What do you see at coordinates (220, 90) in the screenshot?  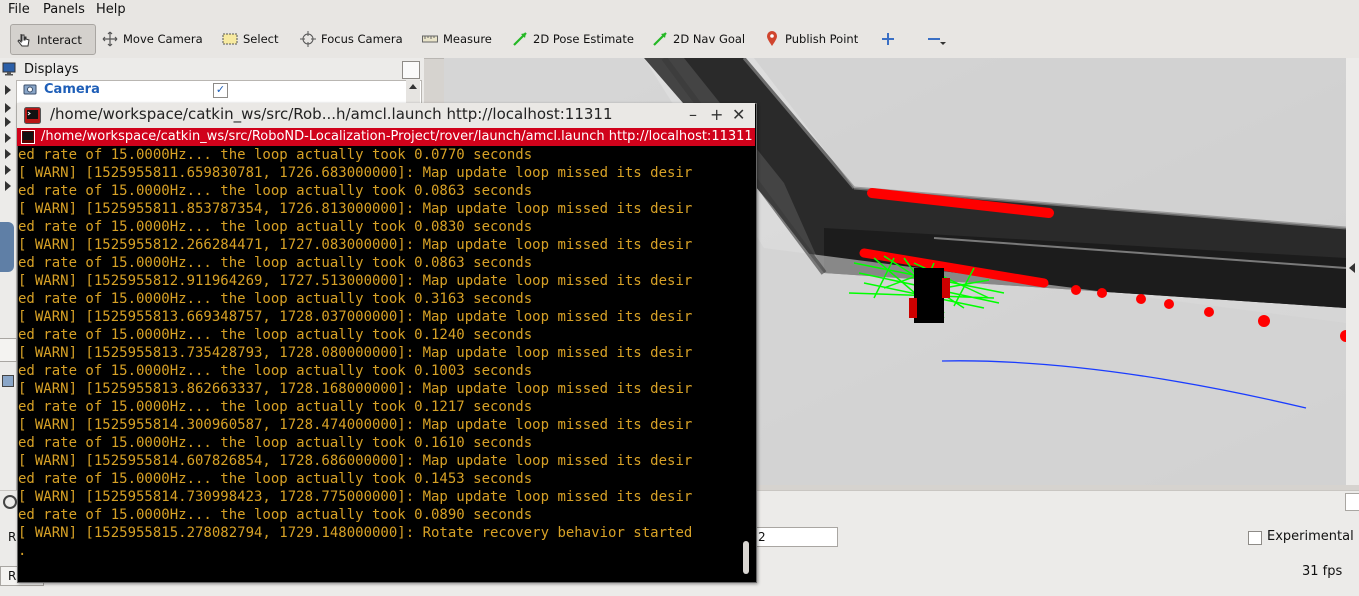 I see `camera-enabled-checkbox: ✓` at bounding box center [220, 90].